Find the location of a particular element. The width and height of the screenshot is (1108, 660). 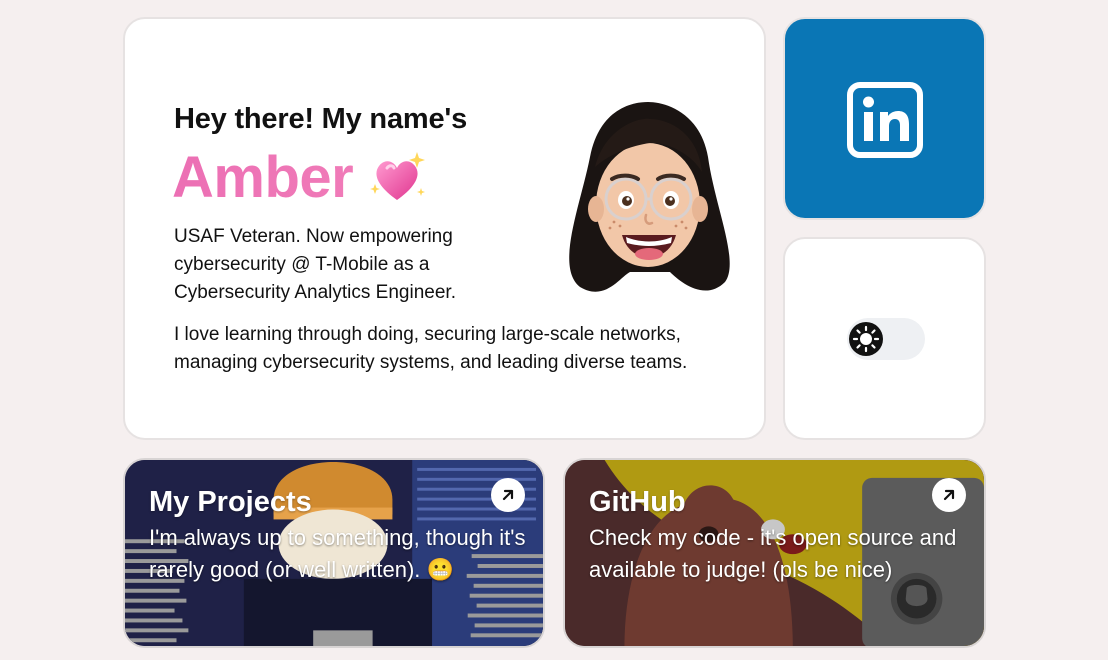

sun-icon is located at coordinates (866, 339).